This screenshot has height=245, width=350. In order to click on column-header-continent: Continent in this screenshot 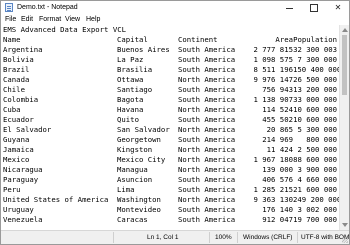, I will do `click(198, 39)`.